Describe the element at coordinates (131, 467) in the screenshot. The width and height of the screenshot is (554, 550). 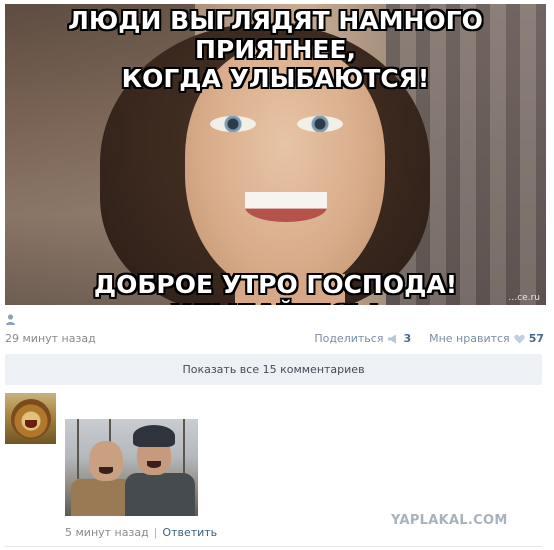
I see `comment-photo` at that location.